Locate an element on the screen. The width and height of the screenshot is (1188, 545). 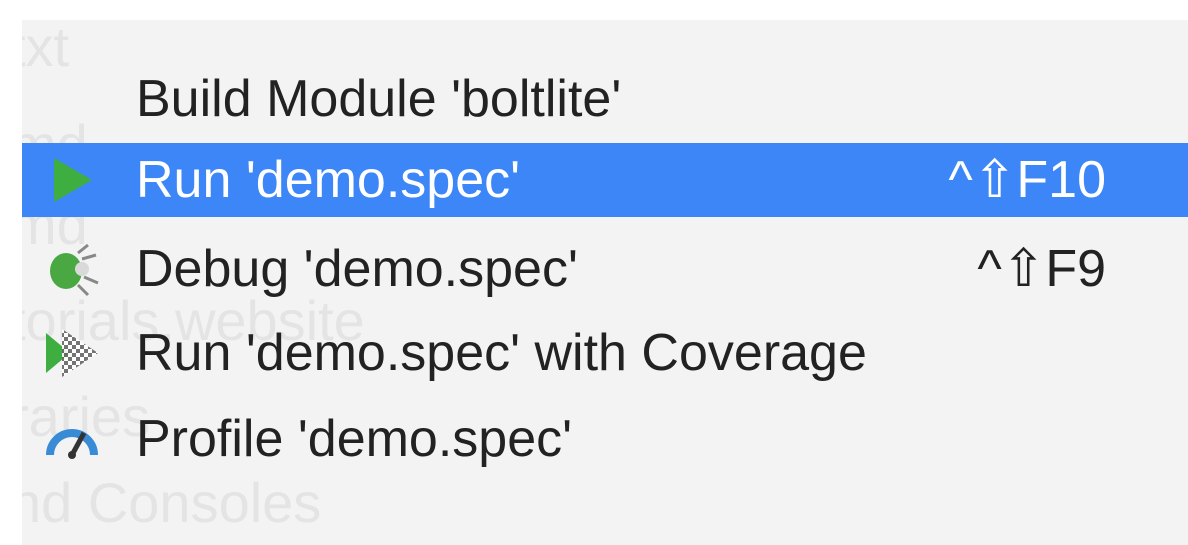
menu-item-debug: Debug 'demo.spec' ^⇧F9 is located at coordinates (605, 269).